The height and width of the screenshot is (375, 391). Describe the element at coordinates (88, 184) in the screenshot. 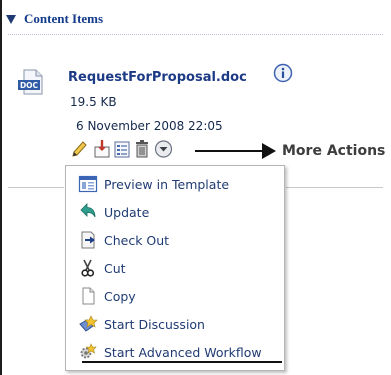

I see `template-icon` at that location.